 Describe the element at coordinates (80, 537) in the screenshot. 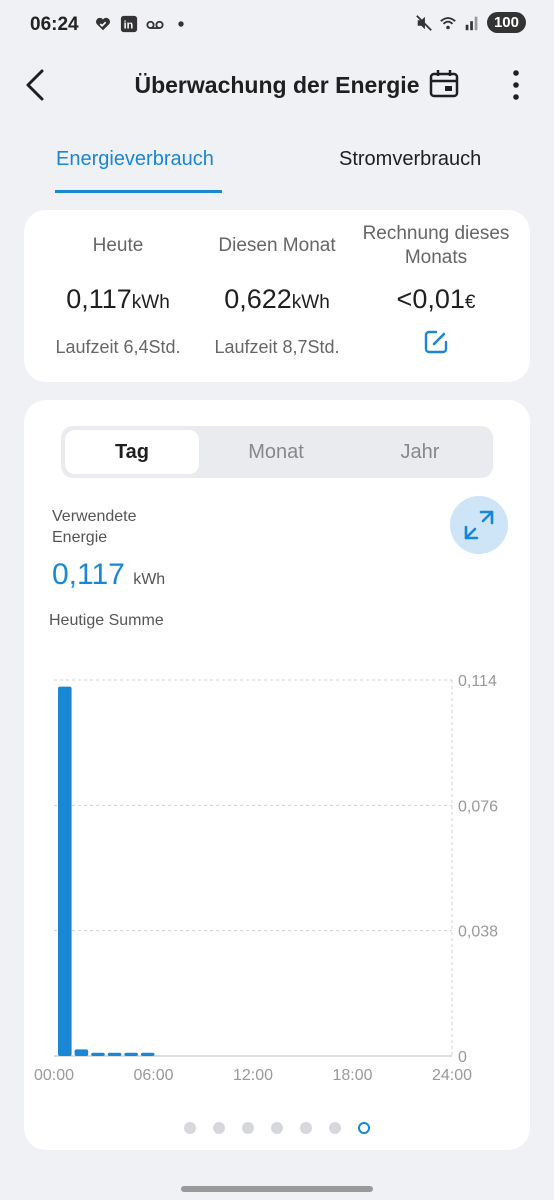

I see `energy-label-line2: Energie` at that location.